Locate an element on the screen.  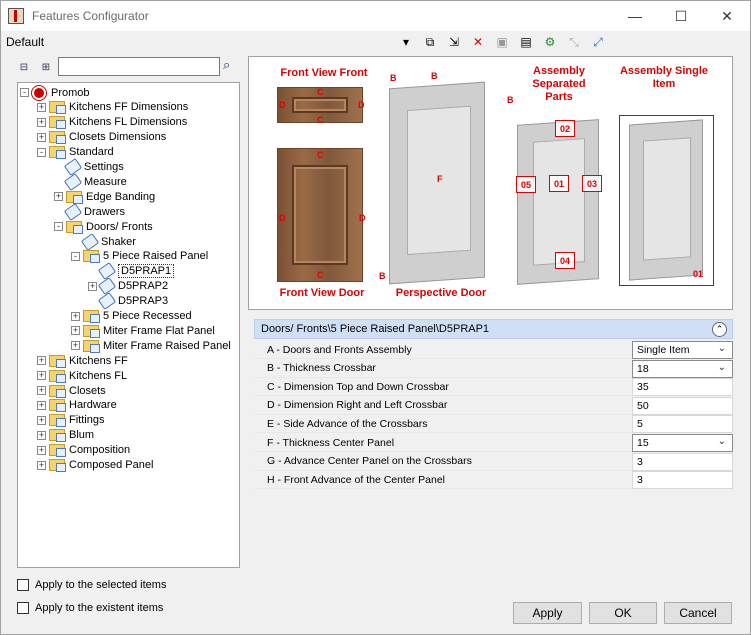
property-row: D - Dimension Right and Left Crossbar 50 is located at coordinates (493, 405).